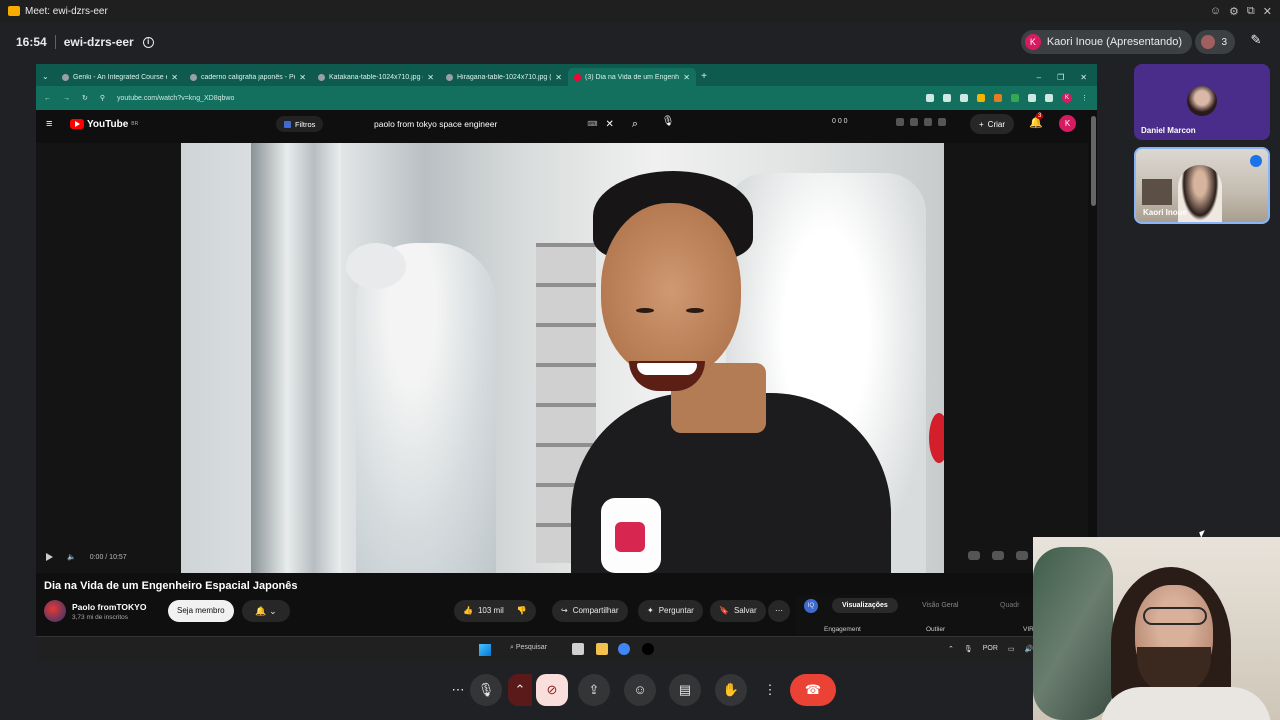 Image resolution: width=1280 pixels, height=720 pixels. Describe the element at coordinates (964, 98) in the screenshot. I see `star-icon` at that location.